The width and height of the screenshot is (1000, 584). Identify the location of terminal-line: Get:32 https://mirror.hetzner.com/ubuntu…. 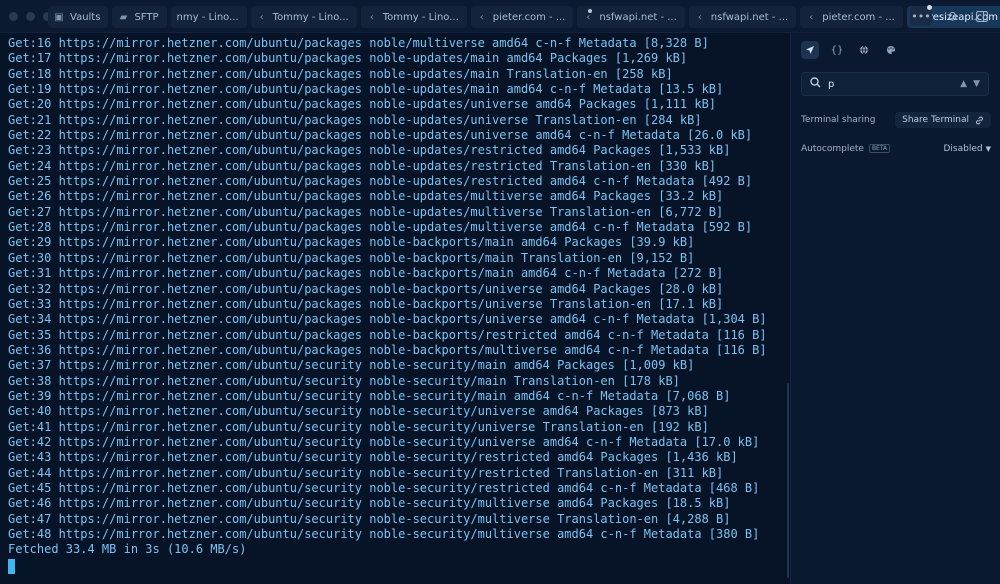
(366, 288).